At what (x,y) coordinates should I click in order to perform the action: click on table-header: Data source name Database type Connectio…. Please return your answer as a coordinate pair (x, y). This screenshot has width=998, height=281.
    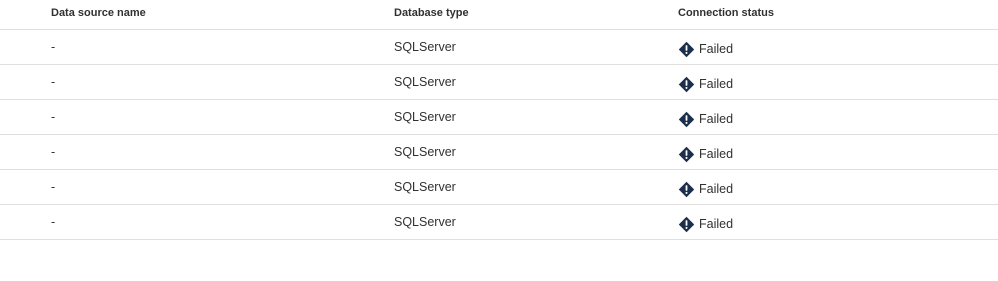
    Looking at the image, I should click on (499, 15).